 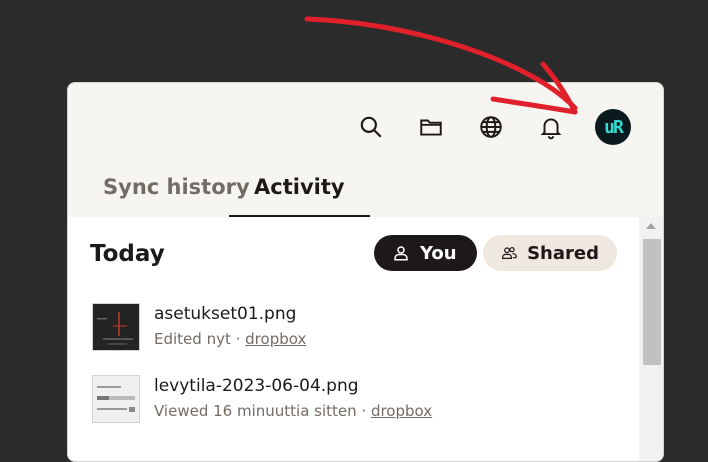 I want to click on filter-shared-label: Shared, so click(x=563, y=253).